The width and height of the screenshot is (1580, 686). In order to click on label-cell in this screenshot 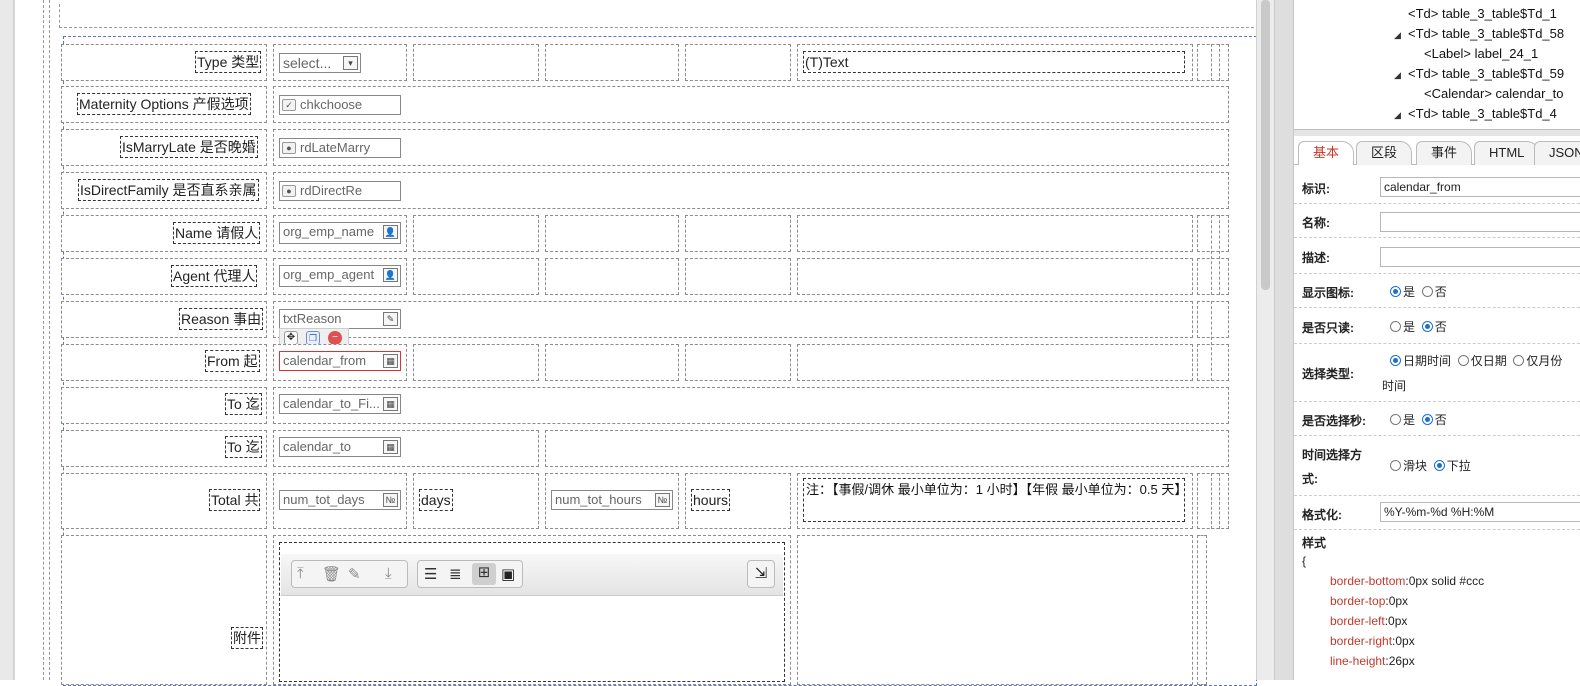, I will do `click(164, 610)`.